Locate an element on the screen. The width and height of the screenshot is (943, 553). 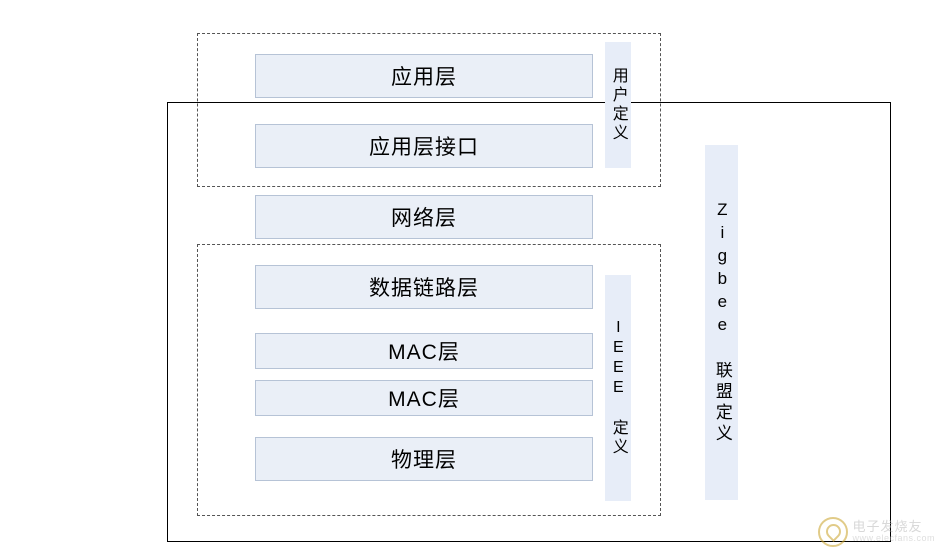
layer-data-link: 数据链路层 is located at coordinates (424, 287).